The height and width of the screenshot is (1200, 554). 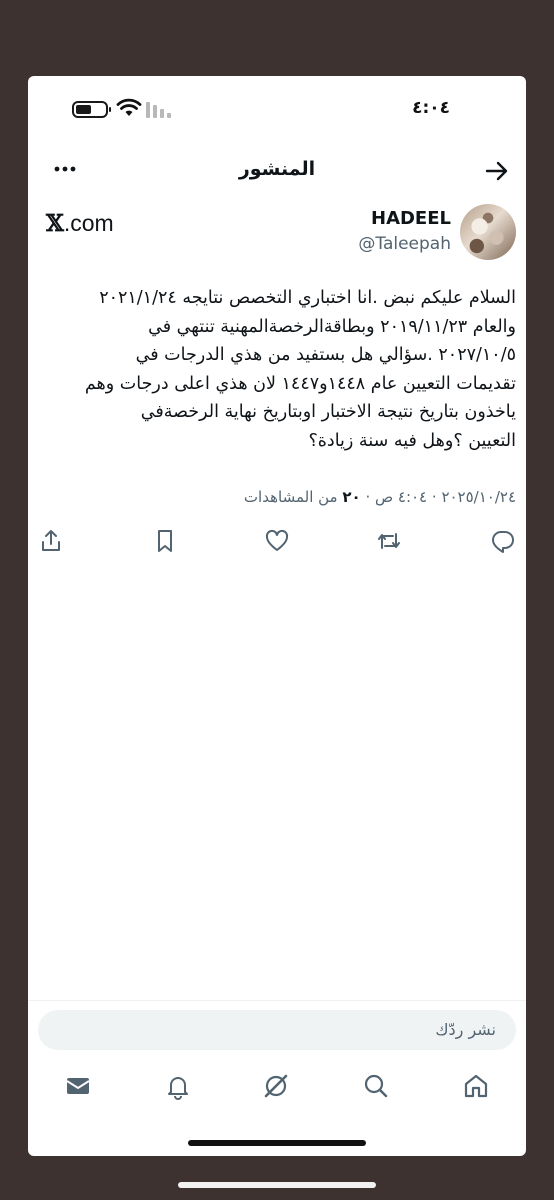 What do you see at coordinates (78, 1086) in the screenshot?
I see `mail-icon` at bounding box center [78, 1086].